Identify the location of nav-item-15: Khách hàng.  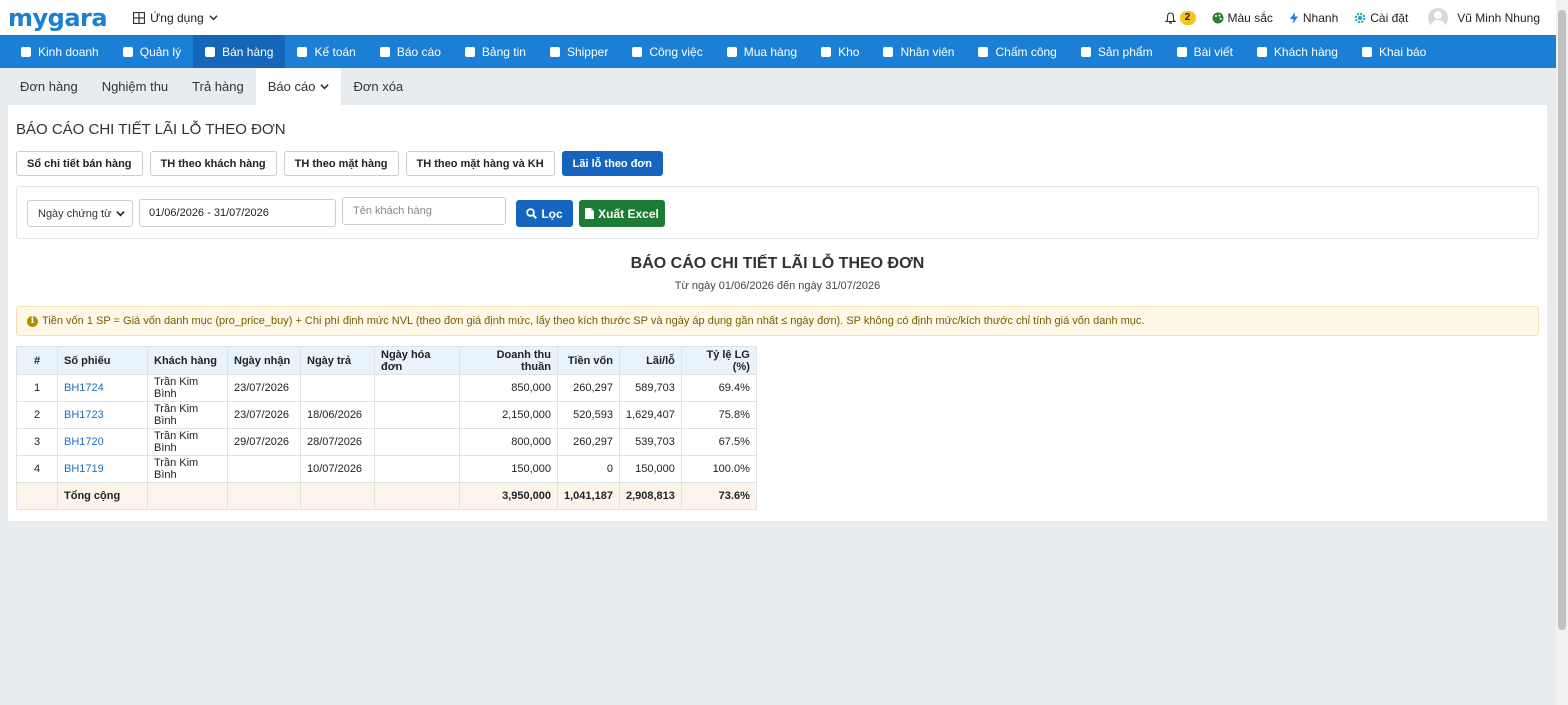
(1297, 51).